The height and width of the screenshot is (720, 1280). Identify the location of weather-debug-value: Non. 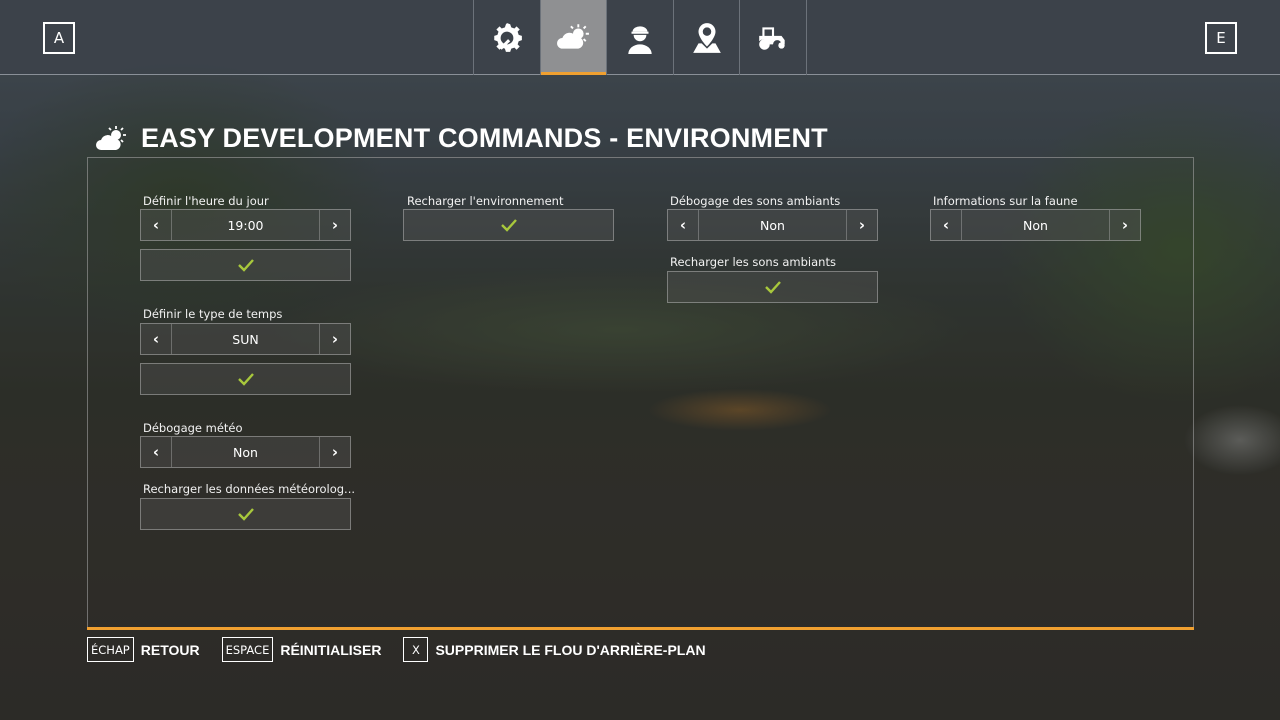
(245, 452).